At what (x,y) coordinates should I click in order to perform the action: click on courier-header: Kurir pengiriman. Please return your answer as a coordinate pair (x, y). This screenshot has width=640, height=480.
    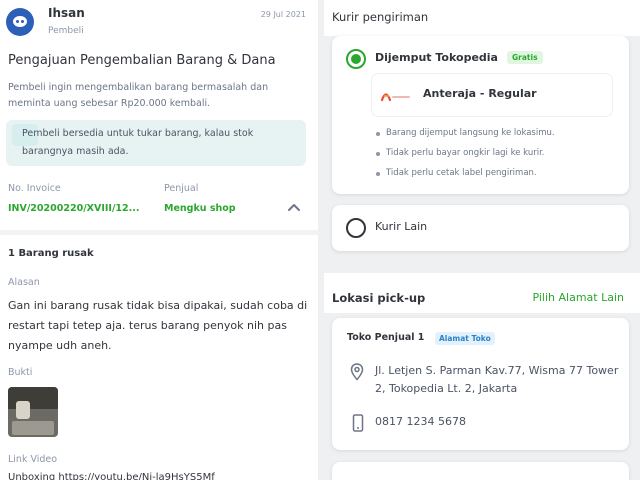
    Looking at the image, I should click on (482, 18).